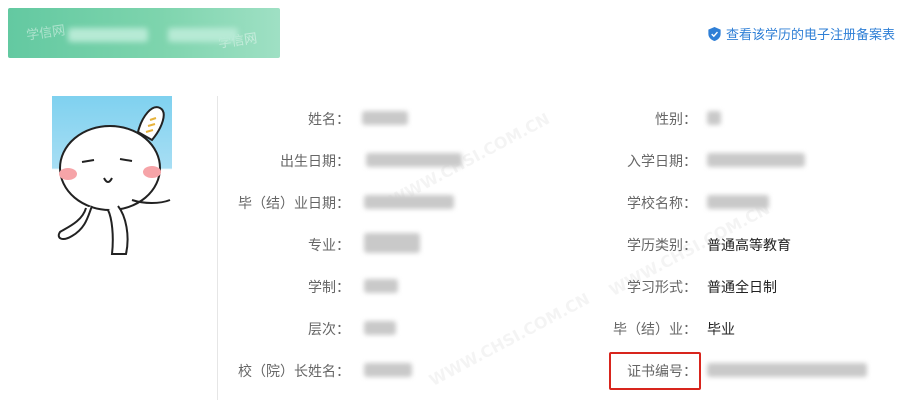 The width and height of the screenshot is (915, 417). I want to click on gender-label: 性别：, so click(676, 120).